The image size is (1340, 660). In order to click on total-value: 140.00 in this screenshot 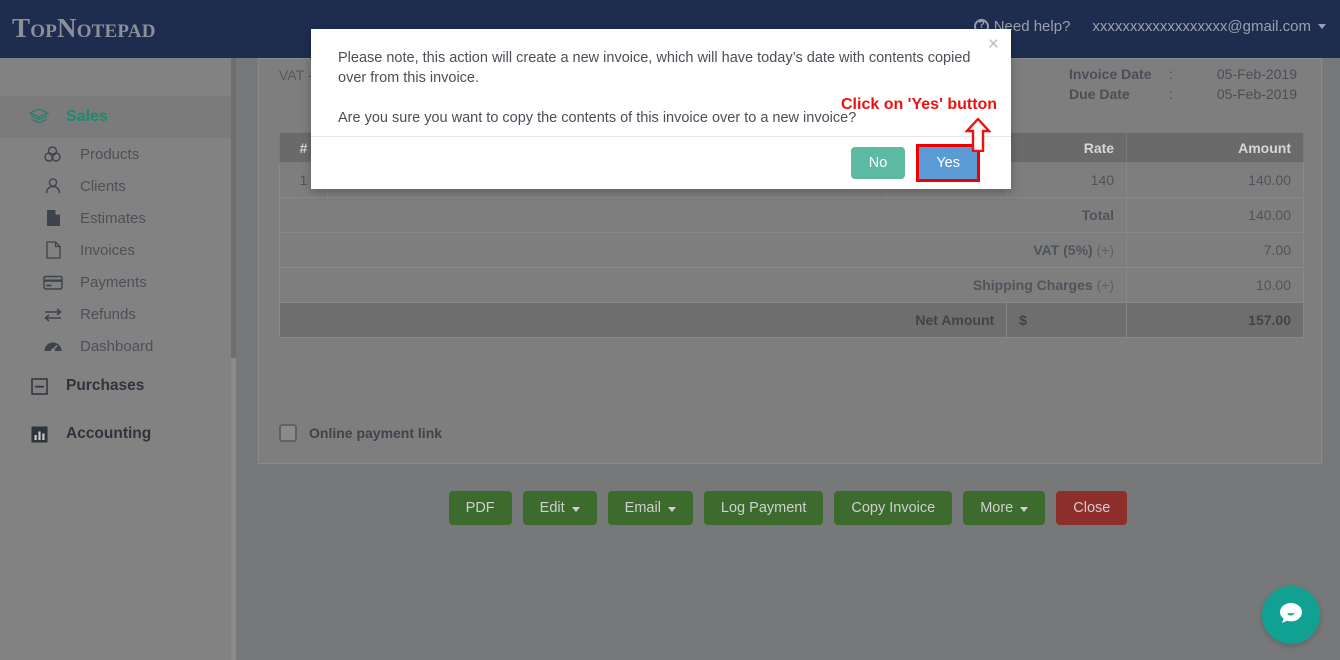, I will do `click(1215, 215)`.